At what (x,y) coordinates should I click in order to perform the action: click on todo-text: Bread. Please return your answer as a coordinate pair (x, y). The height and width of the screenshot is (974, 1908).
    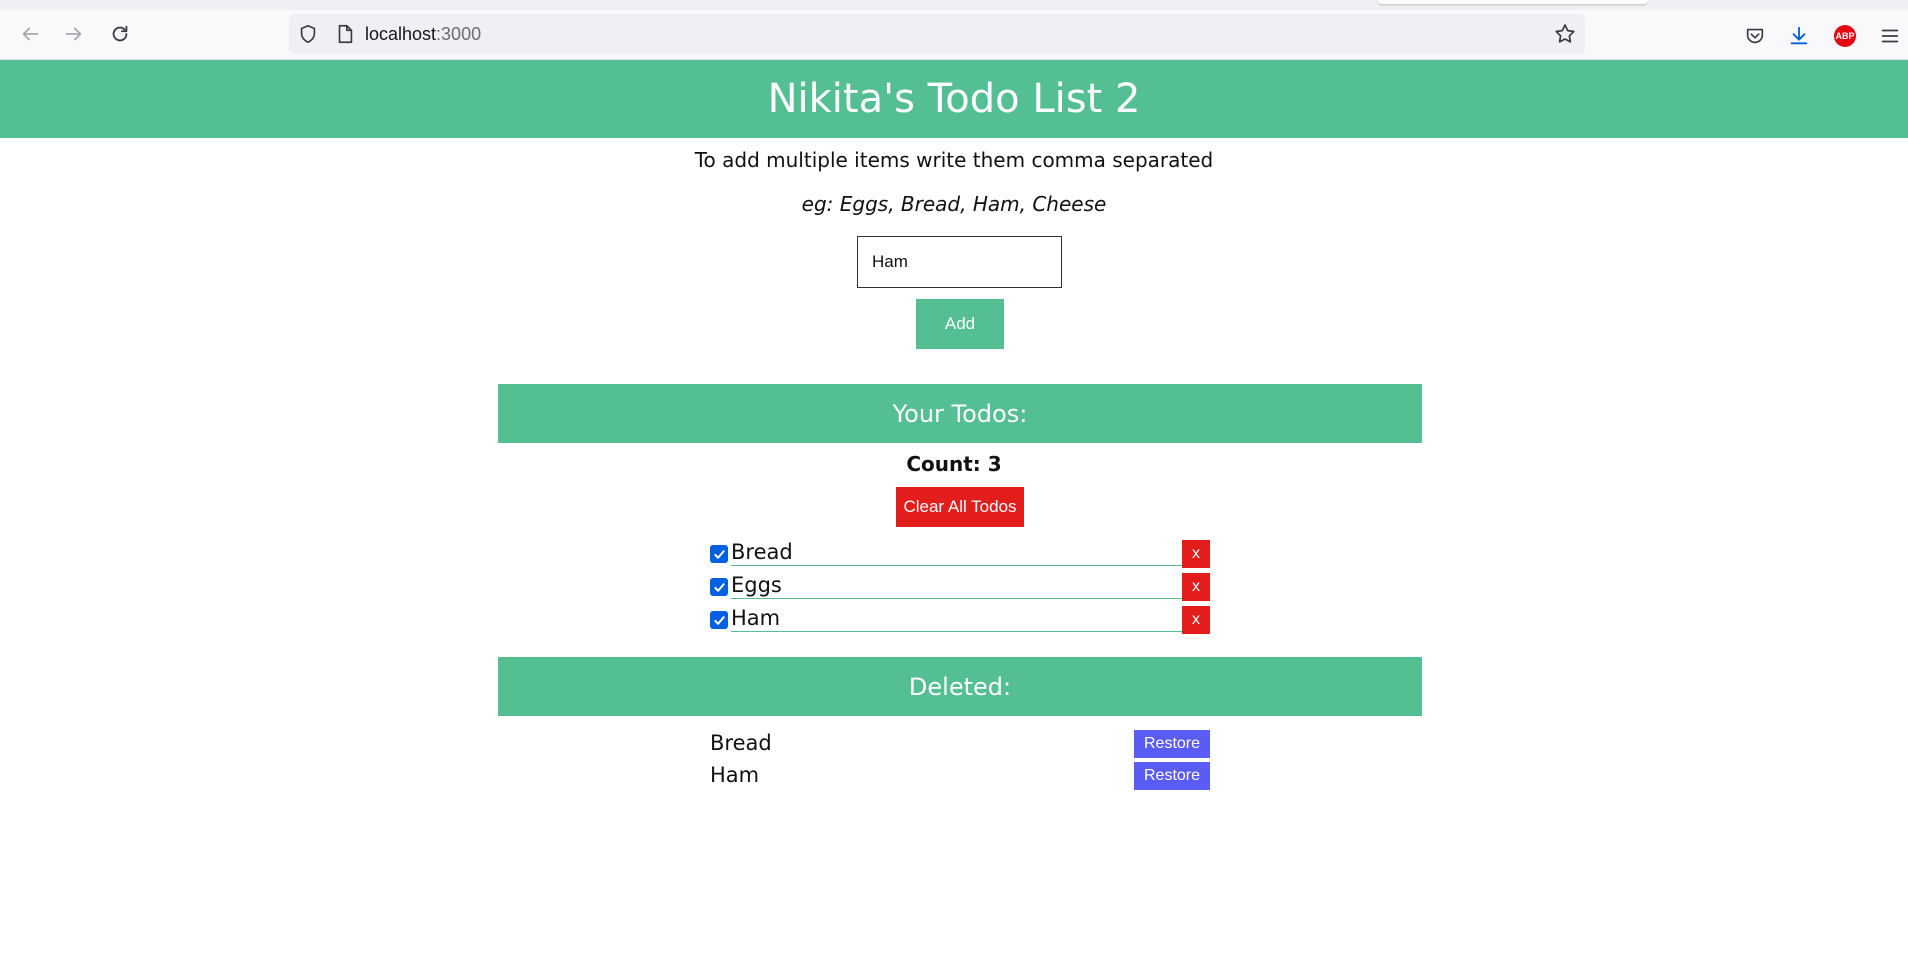
    Looking at the image, I should click on (959, 553).